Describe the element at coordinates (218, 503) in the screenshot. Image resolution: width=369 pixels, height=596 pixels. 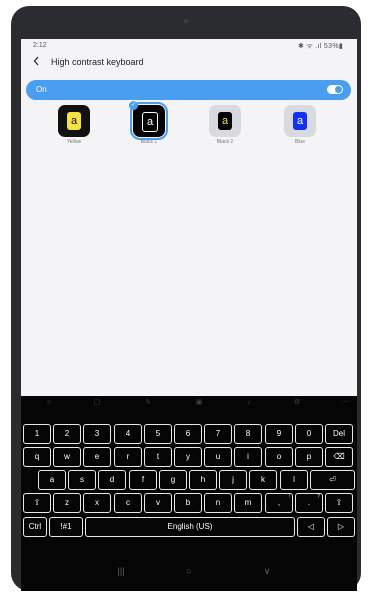
I see `key-n: n` at that location.